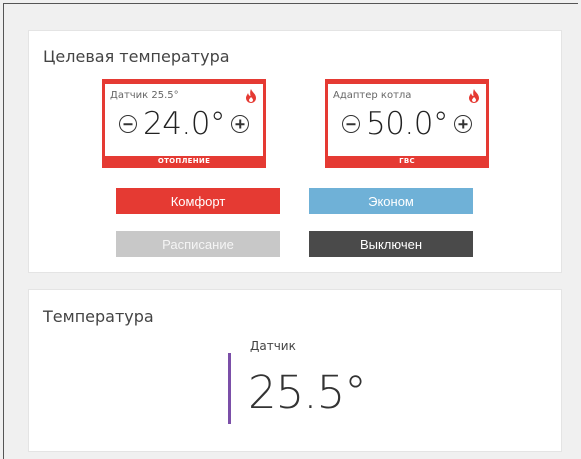 The image size is (581, 459). Describe the element at coordinates (273, 346) in the screenshot. I see `sensor-label: Датчик` at that location.